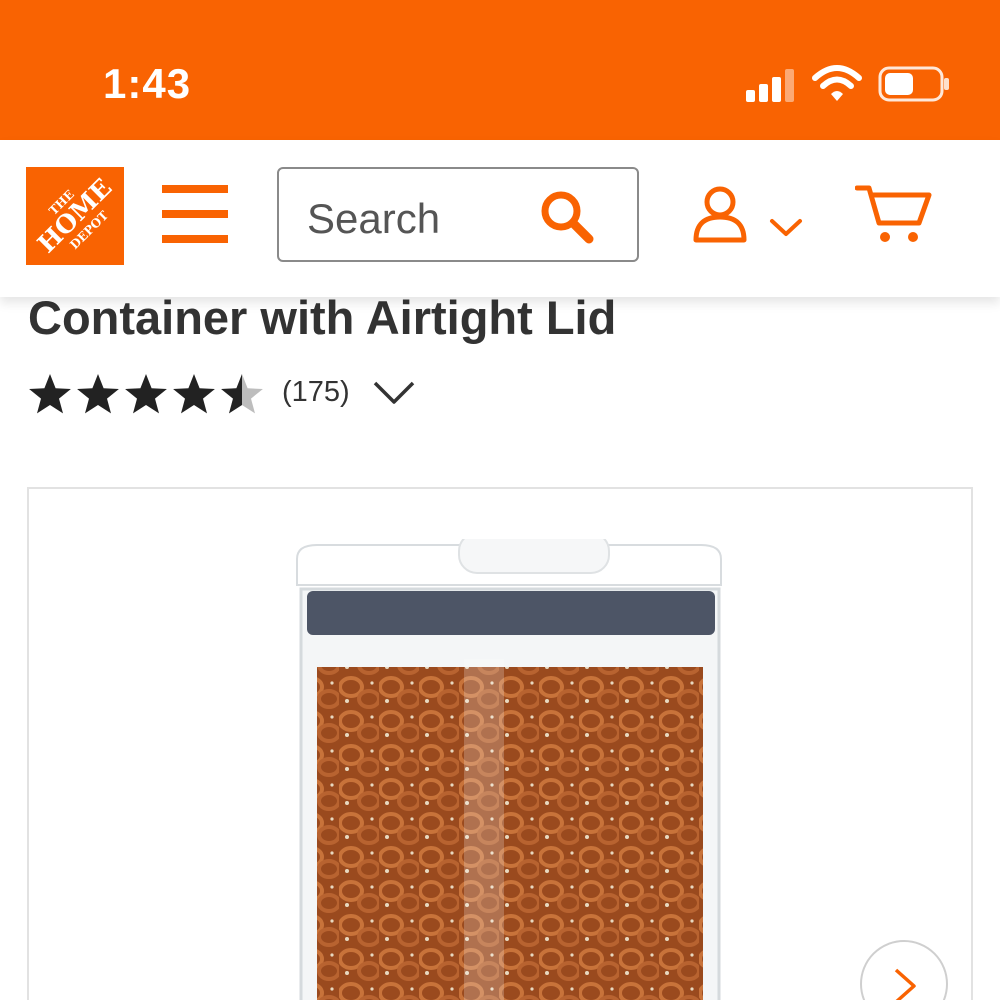 The height and width of the screenshot is (1000, 1000). I want to click on cellular-signal-icon, so click(770, 85).